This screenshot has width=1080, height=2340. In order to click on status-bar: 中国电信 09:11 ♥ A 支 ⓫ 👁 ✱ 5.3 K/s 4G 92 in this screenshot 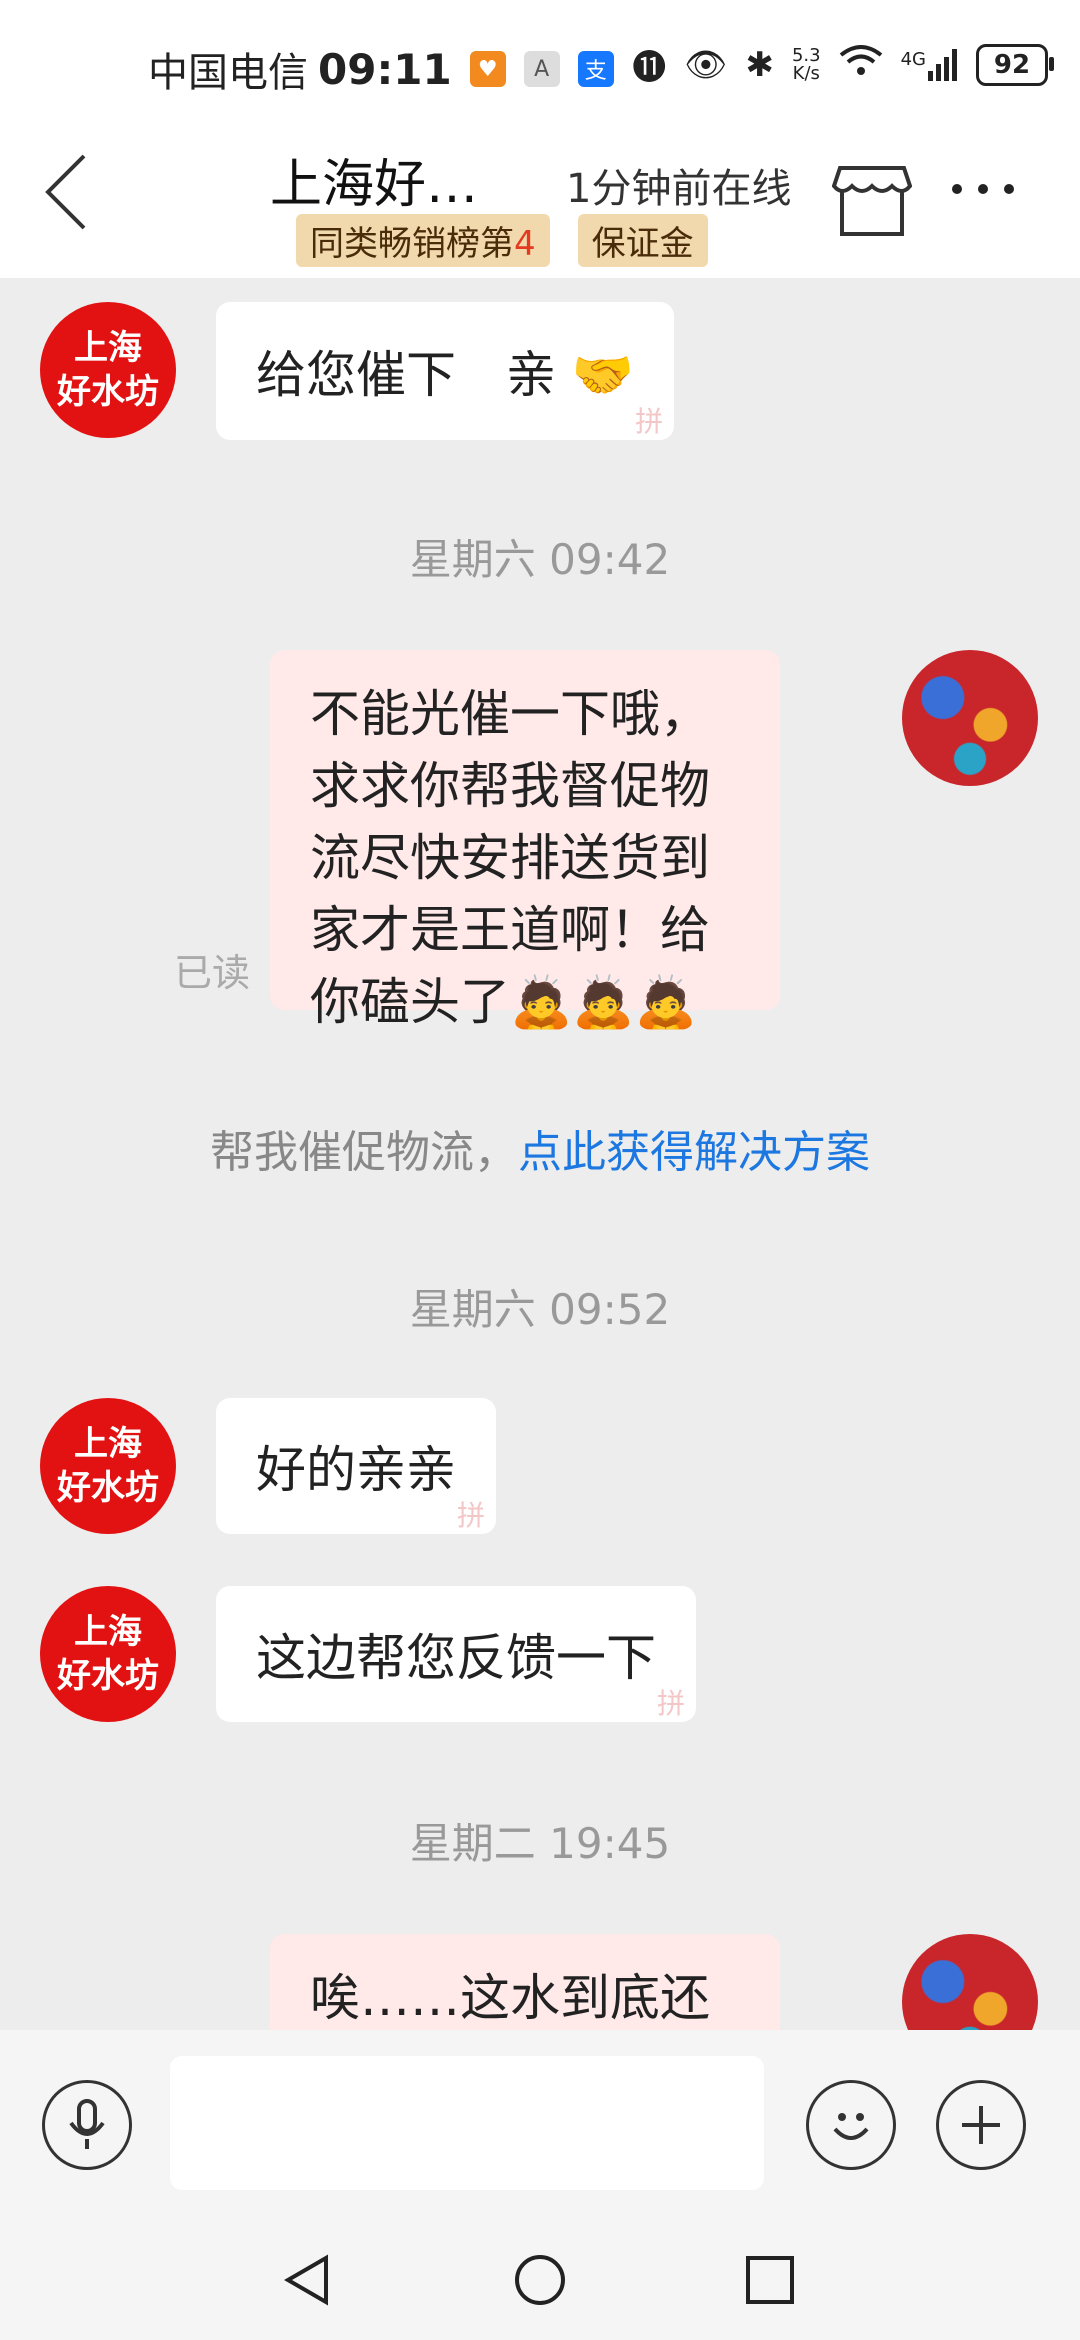, I will do `click(540, 65)`.